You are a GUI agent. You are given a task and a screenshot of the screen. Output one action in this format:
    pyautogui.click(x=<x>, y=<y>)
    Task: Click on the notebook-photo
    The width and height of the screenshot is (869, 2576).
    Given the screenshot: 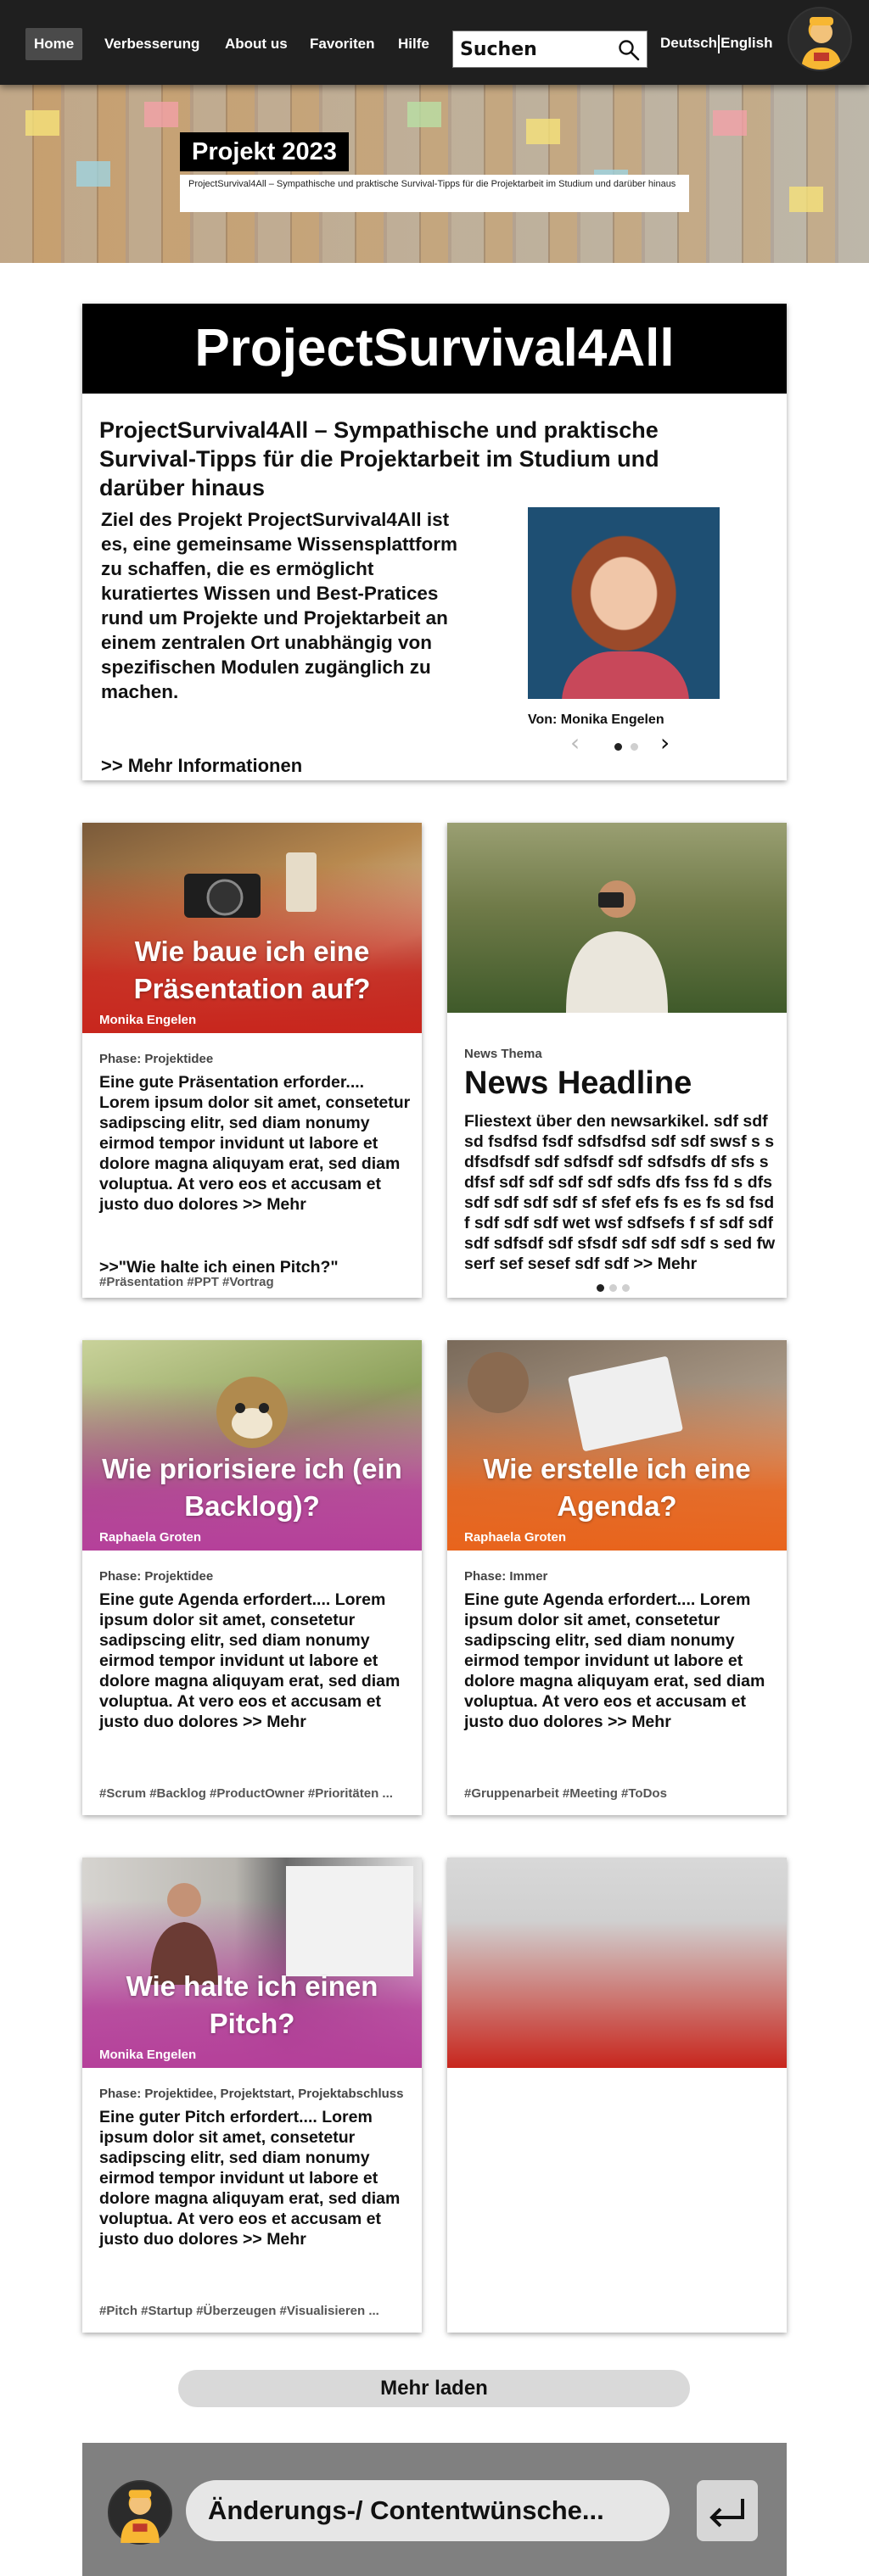 What is the action you would take?
    pyautogui.click(x=575, y=1401)
    